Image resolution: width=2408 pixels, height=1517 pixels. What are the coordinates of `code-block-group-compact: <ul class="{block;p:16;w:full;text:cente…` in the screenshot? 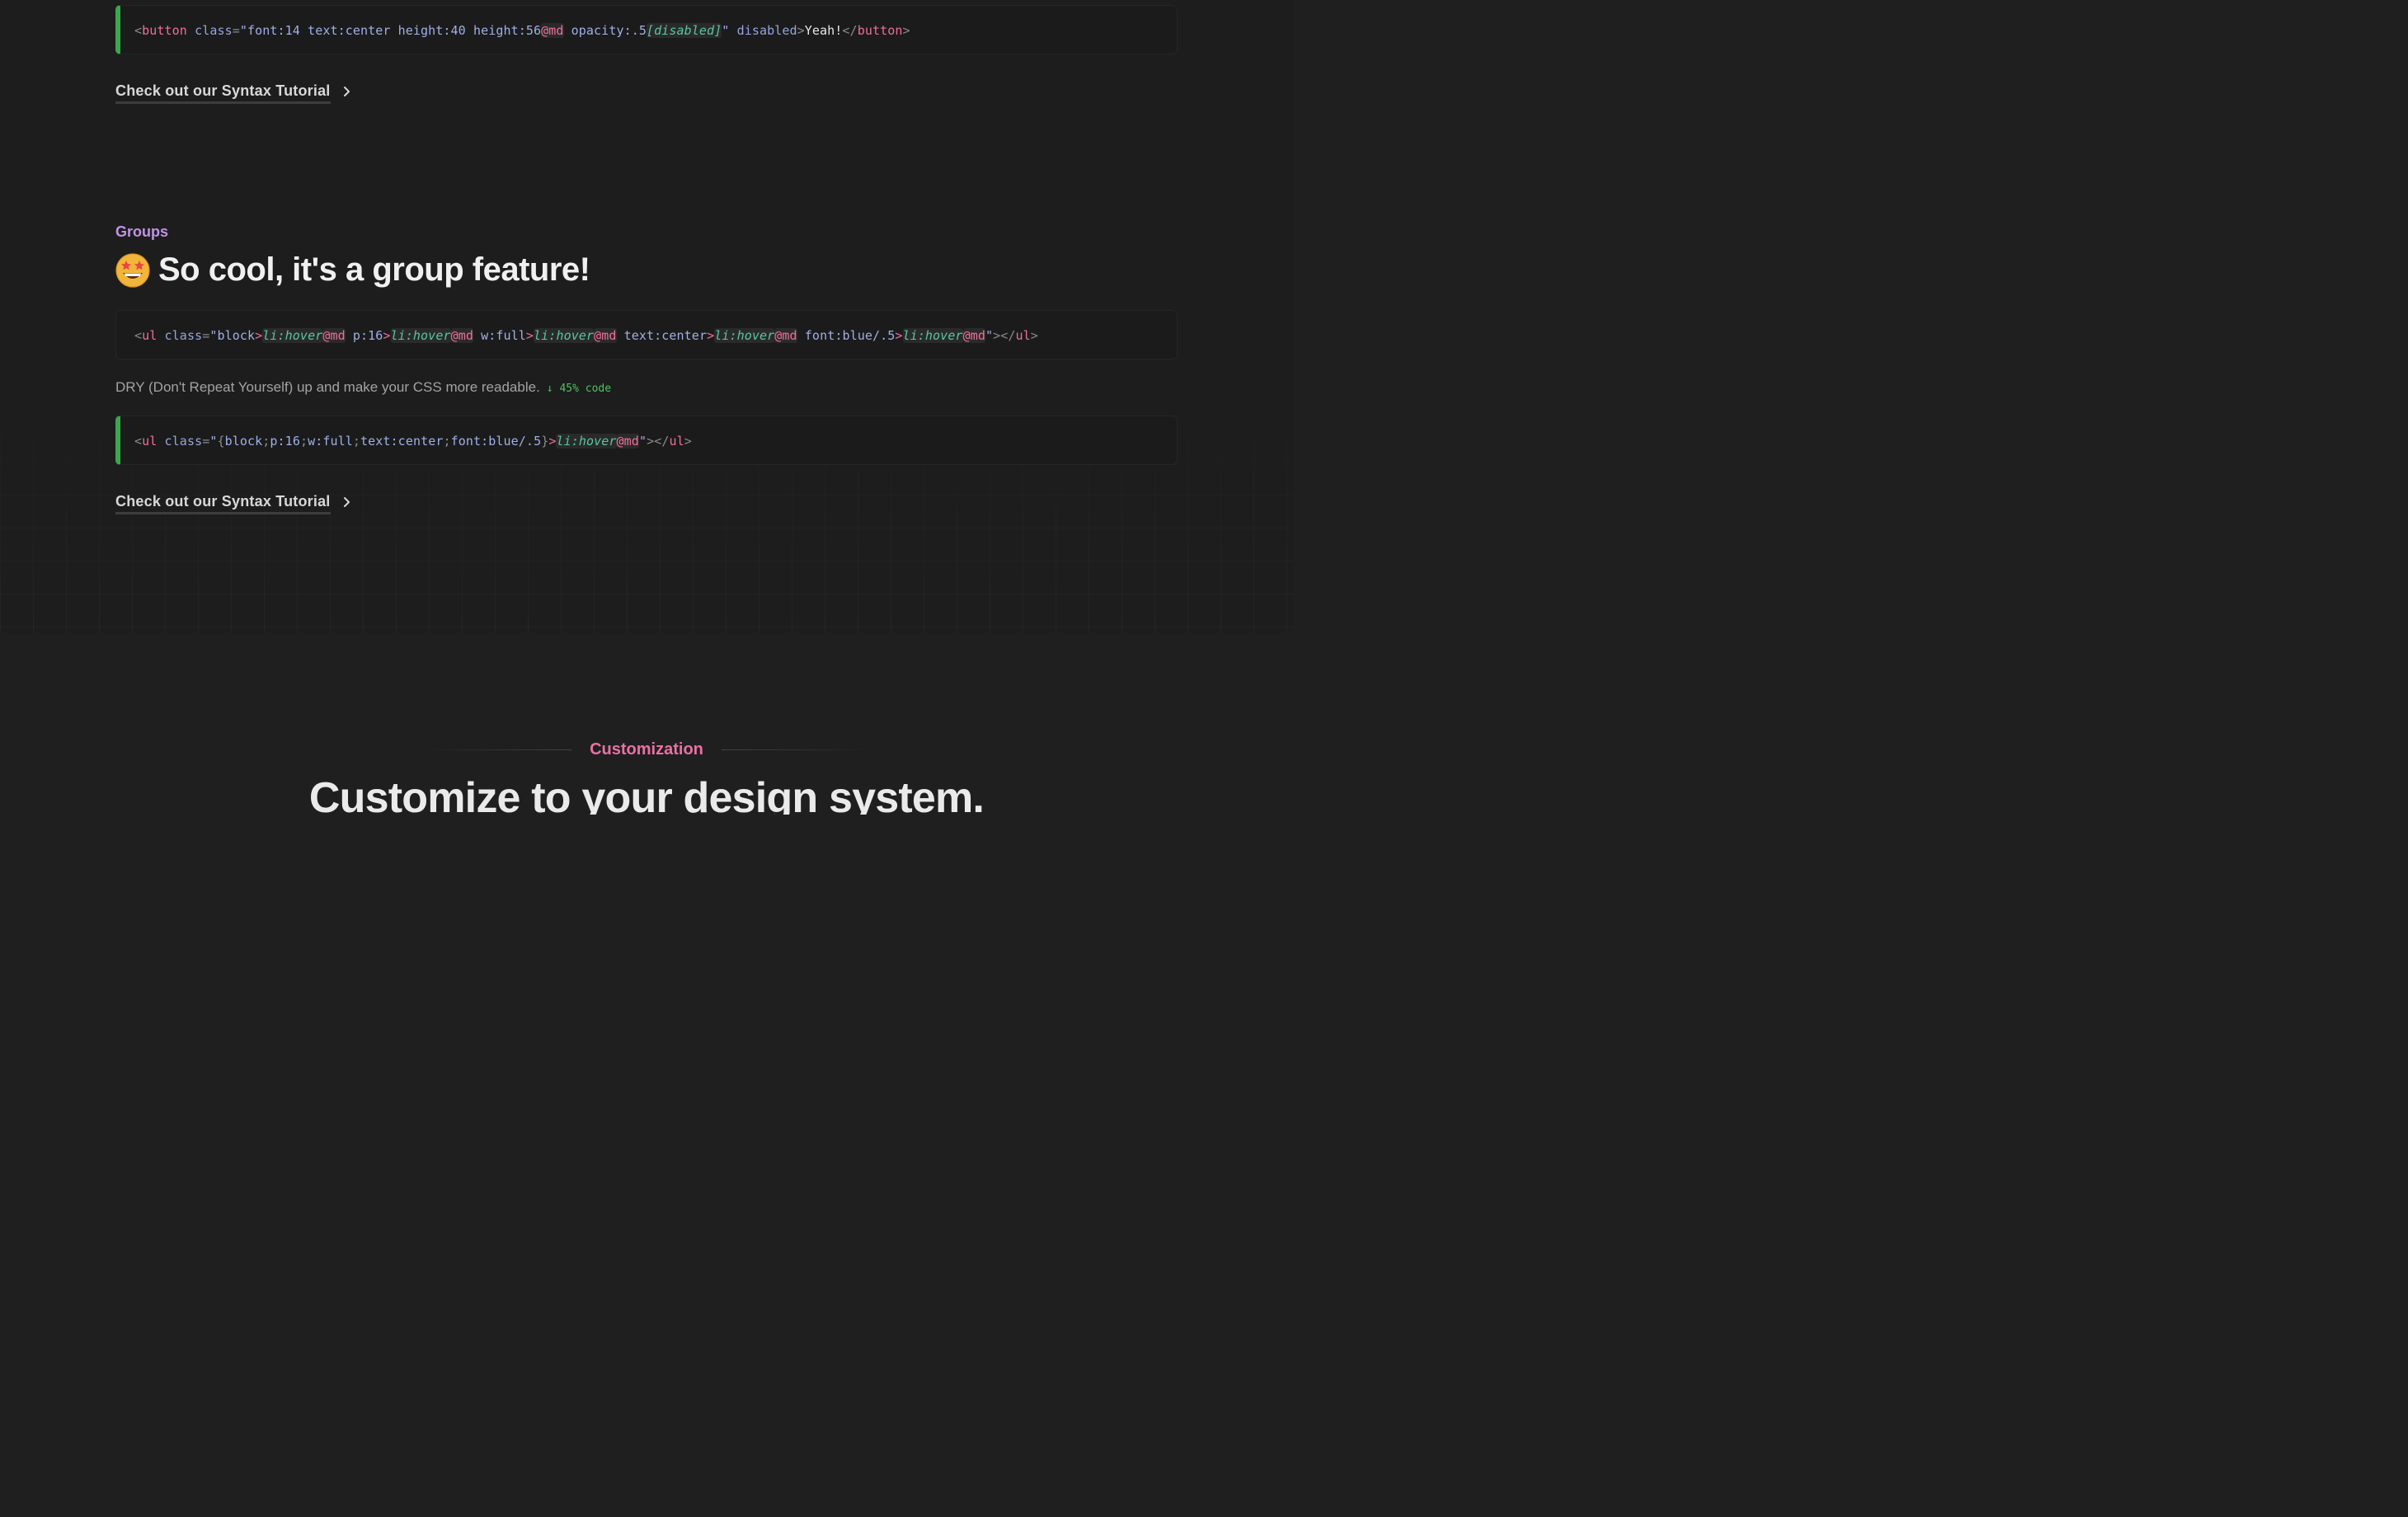 It's located at (646, 440).